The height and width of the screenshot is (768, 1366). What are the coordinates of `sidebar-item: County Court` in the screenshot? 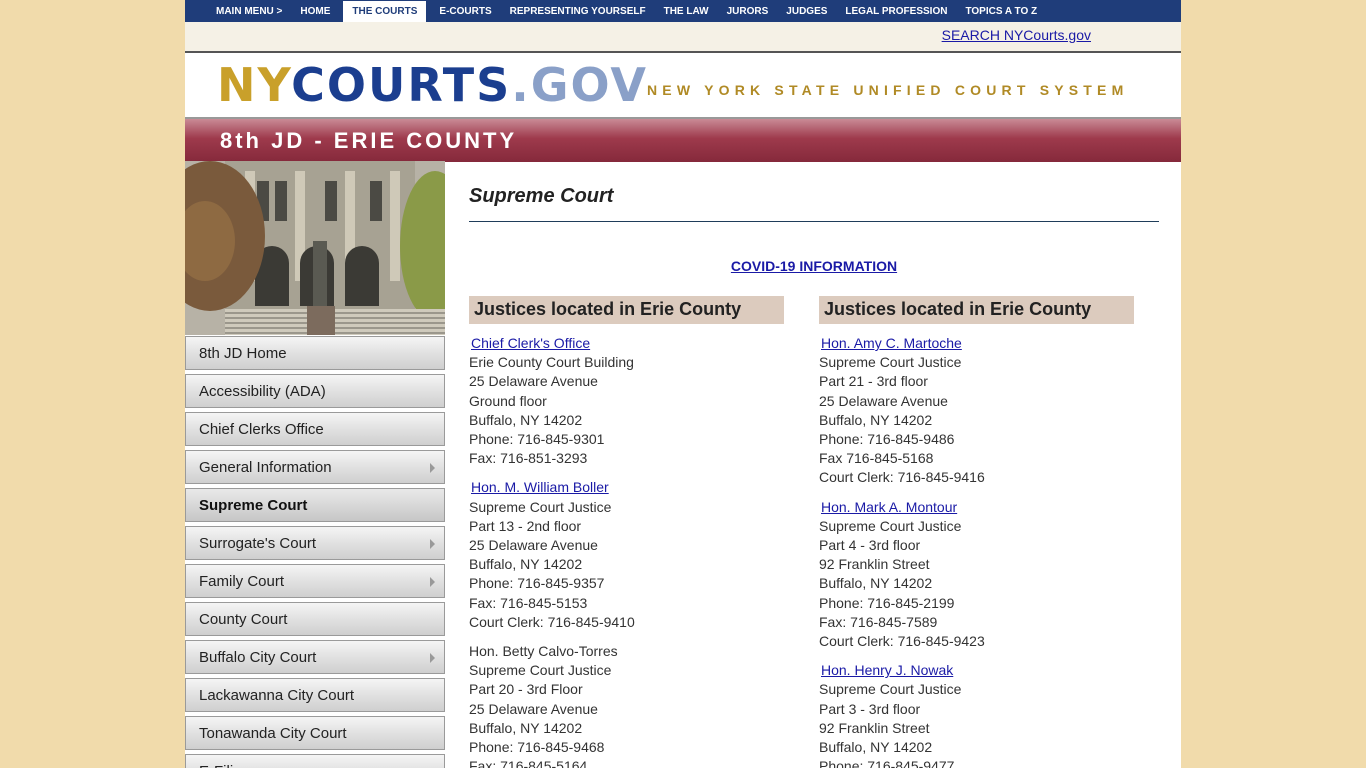 It's located at (315, 619).